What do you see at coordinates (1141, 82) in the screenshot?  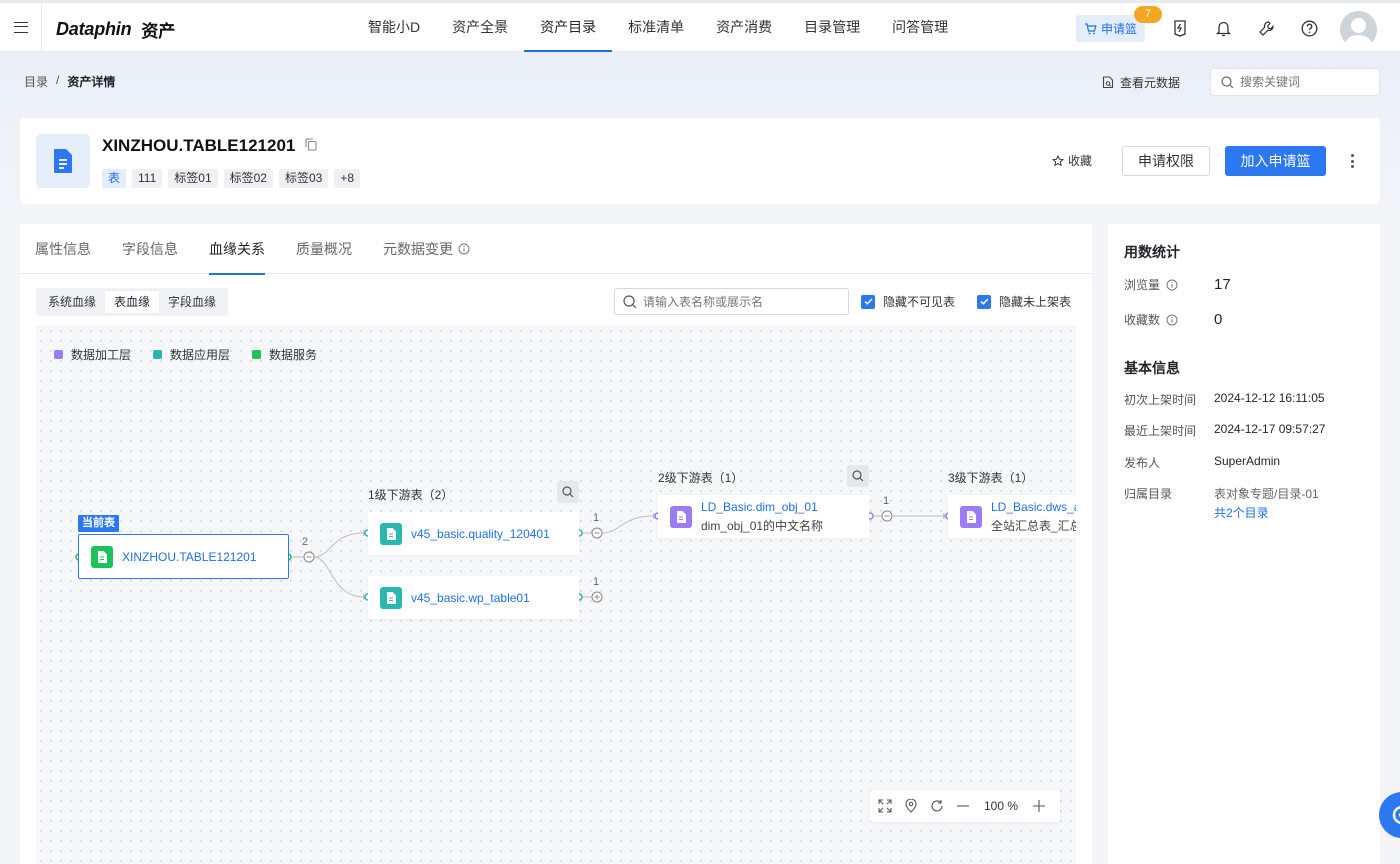 I see `view-metadata-link: 查看元数据` at bounding box center [1141, 82].